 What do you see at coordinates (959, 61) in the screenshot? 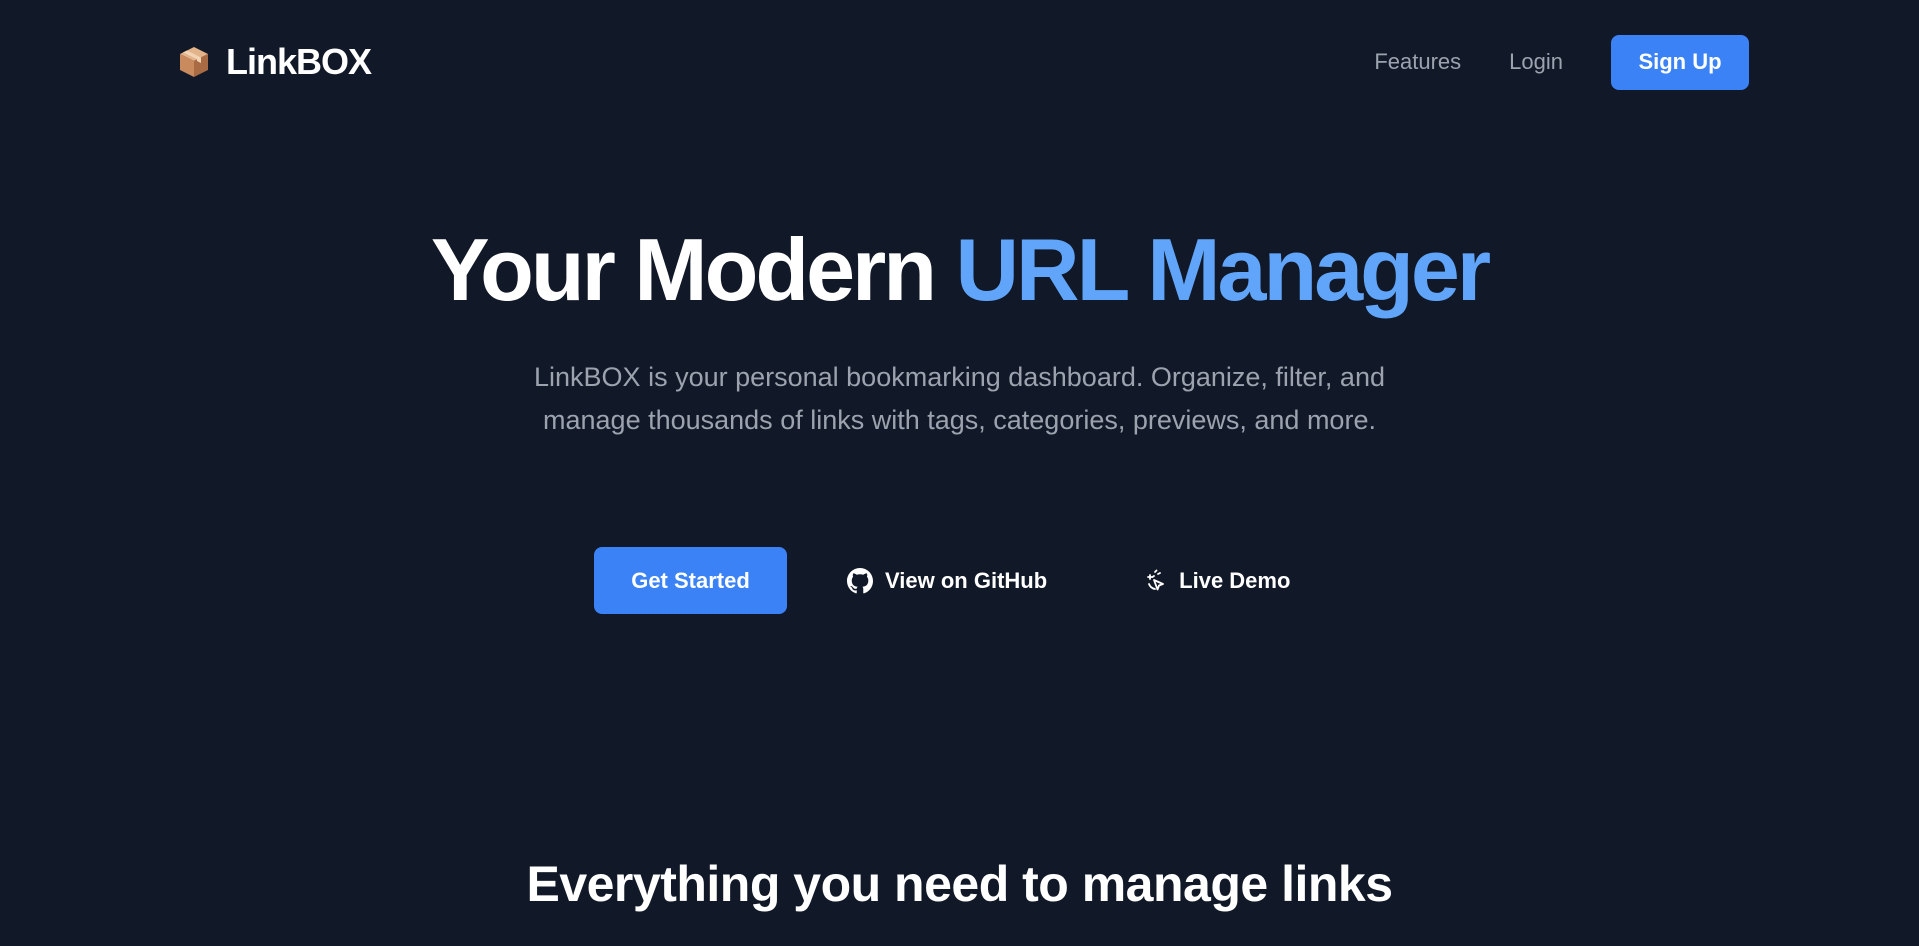
I see `top-navbar: LinkBOX Features Login Sign Up` at bounding box center [959, 61].